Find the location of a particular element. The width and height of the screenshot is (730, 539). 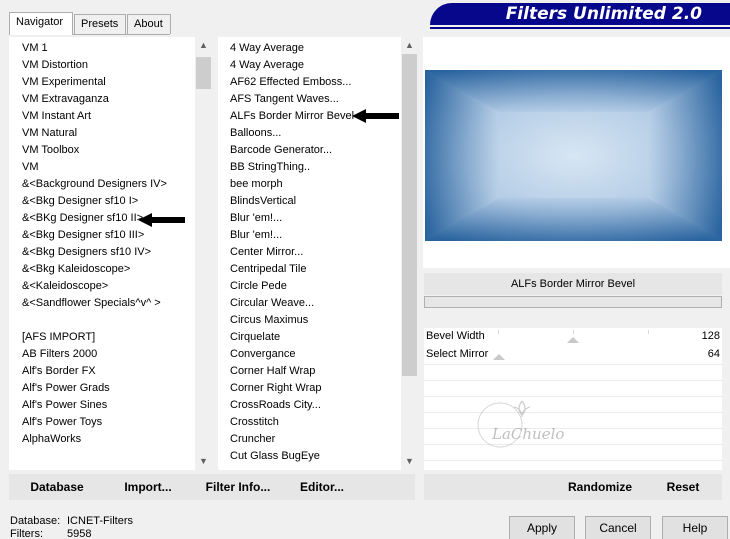

param-label: Bevel Width is located at coordinates (455, 336).